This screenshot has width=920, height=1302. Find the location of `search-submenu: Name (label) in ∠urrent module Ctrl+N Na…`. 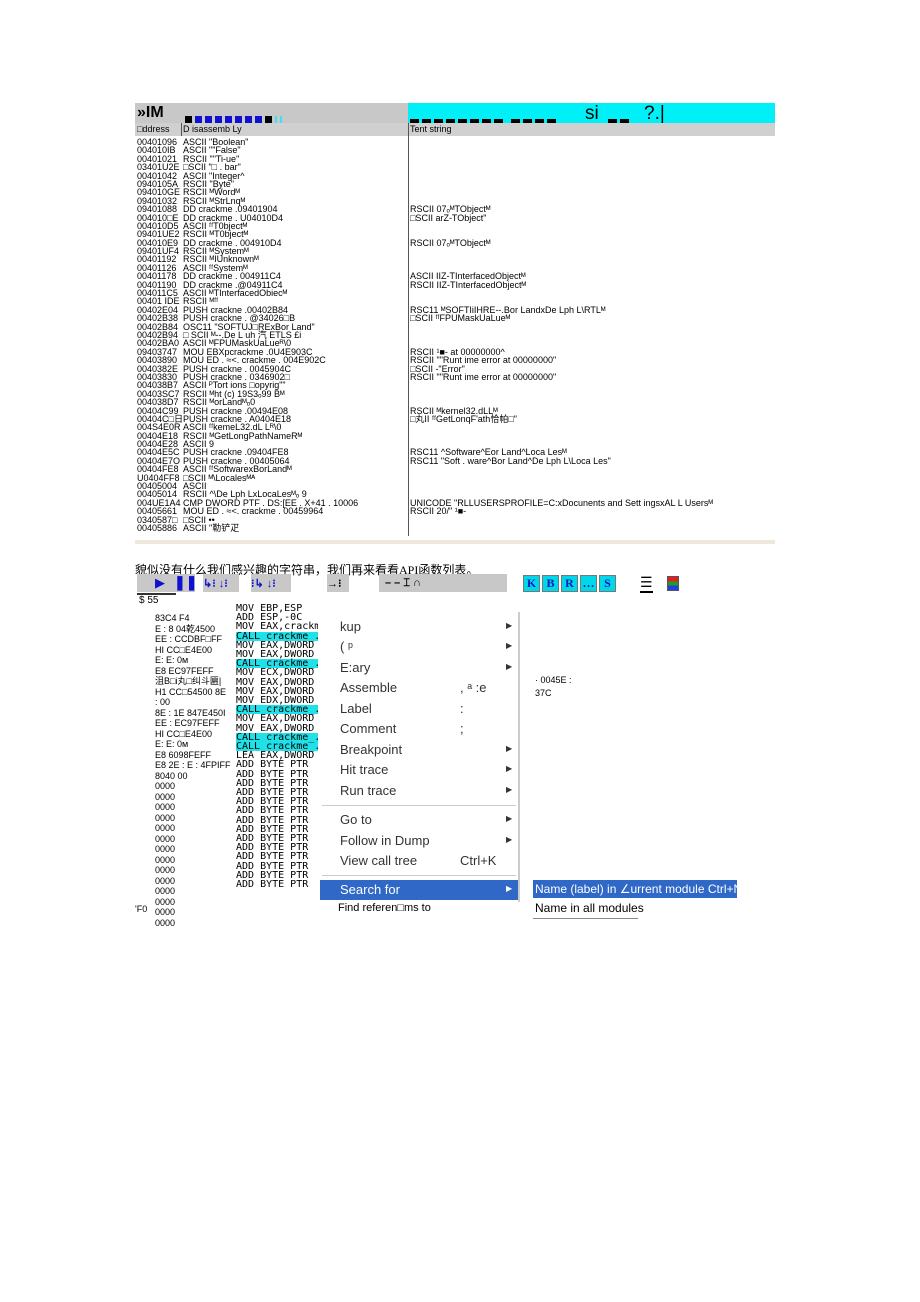

search-submenu: Name (label) in ∠urrent module Ctrl+N Na… is located at coordinates (637, 899).